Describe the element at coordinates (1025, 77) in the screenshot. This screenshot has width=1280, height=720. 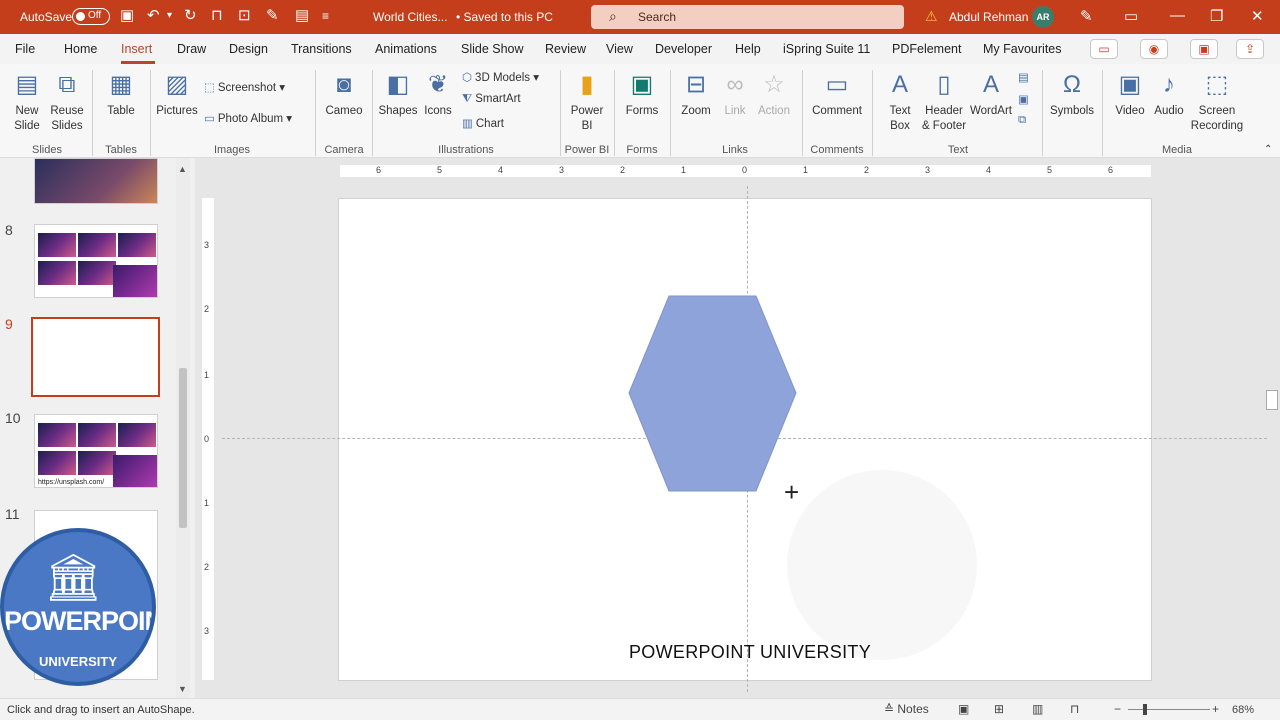
I see `date-time-icon: ▤` at that location.